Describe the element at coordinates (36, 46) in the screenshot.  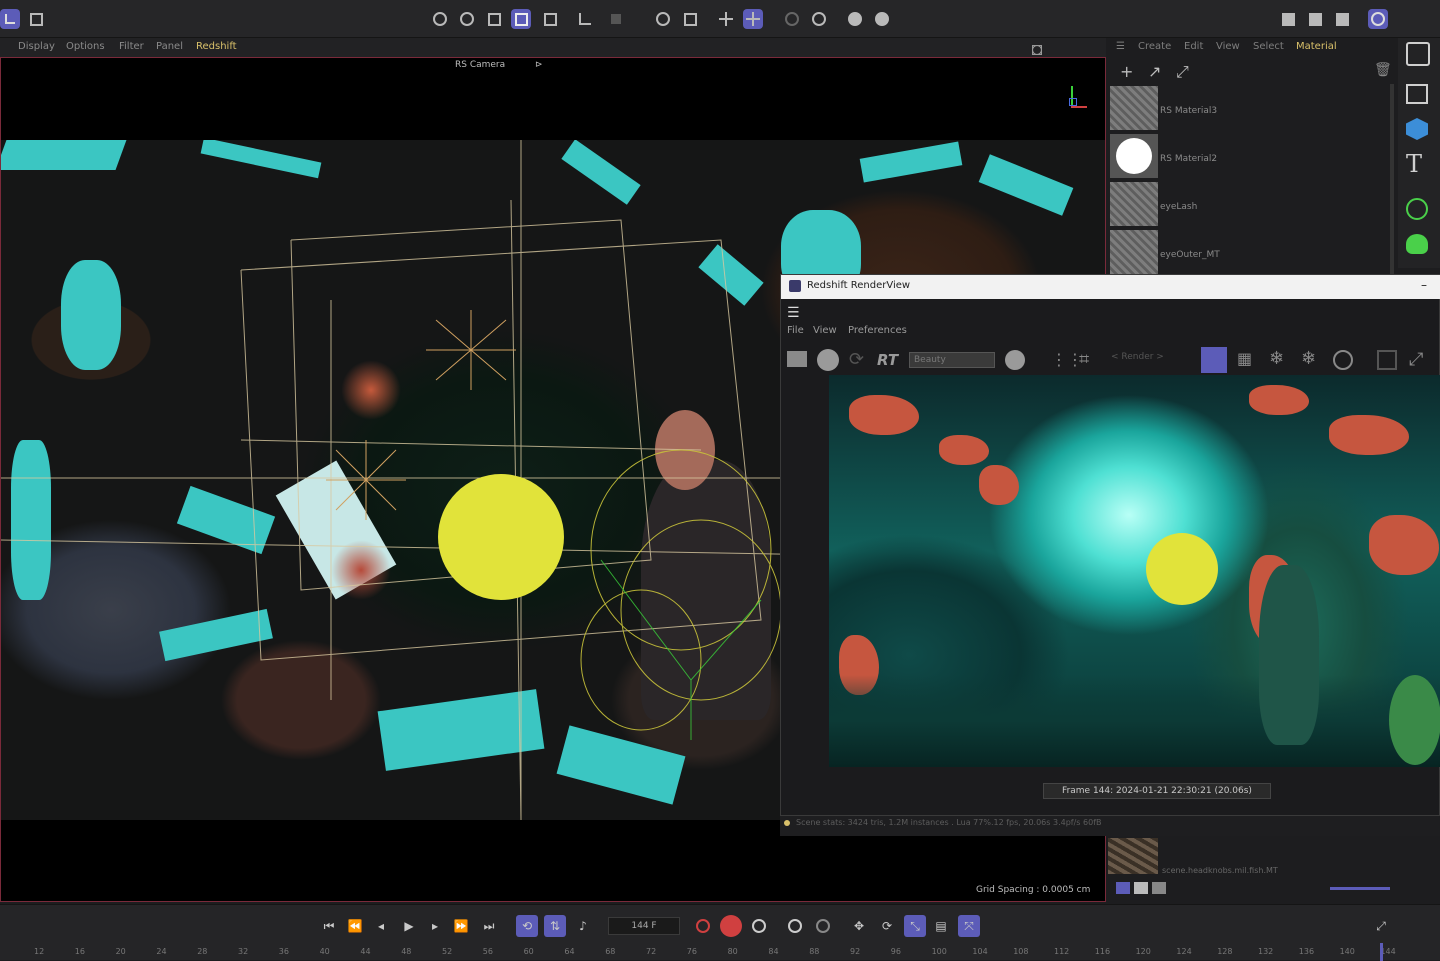
I see `menu-display: Display` at that location.